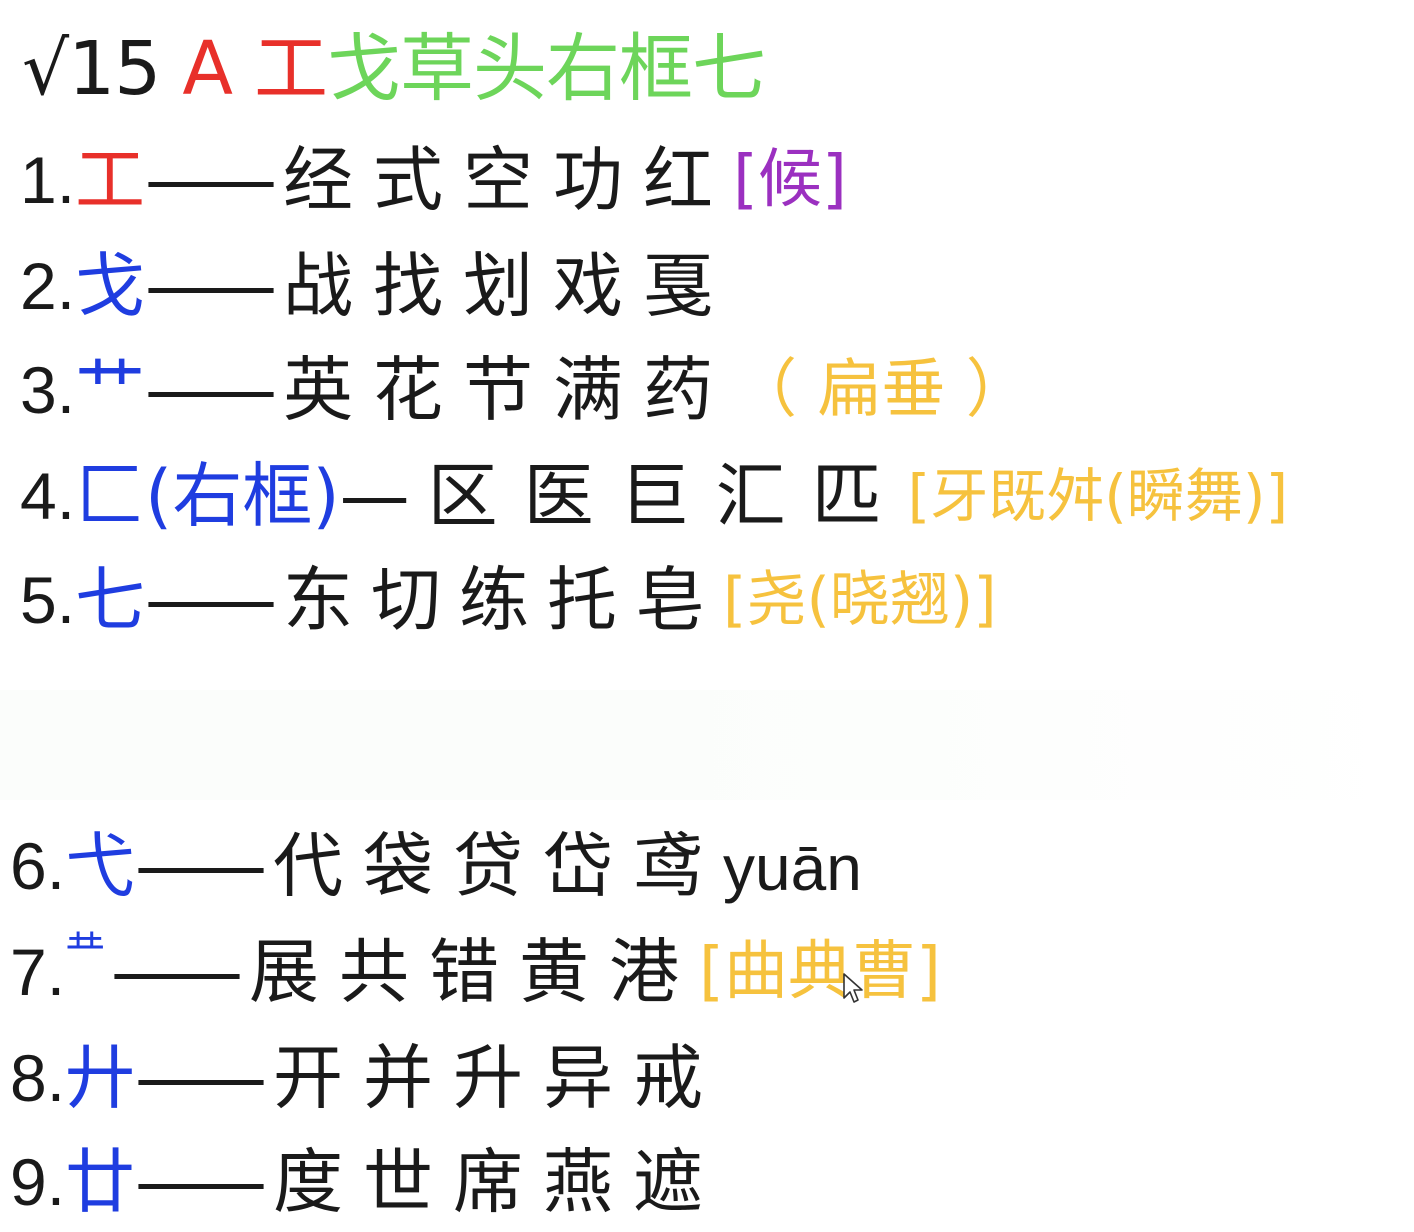 The image size is (1414, 1232). Describe the element at coordinates (110, 600) in the screenshot. I see `item-radical: 七` at that location.